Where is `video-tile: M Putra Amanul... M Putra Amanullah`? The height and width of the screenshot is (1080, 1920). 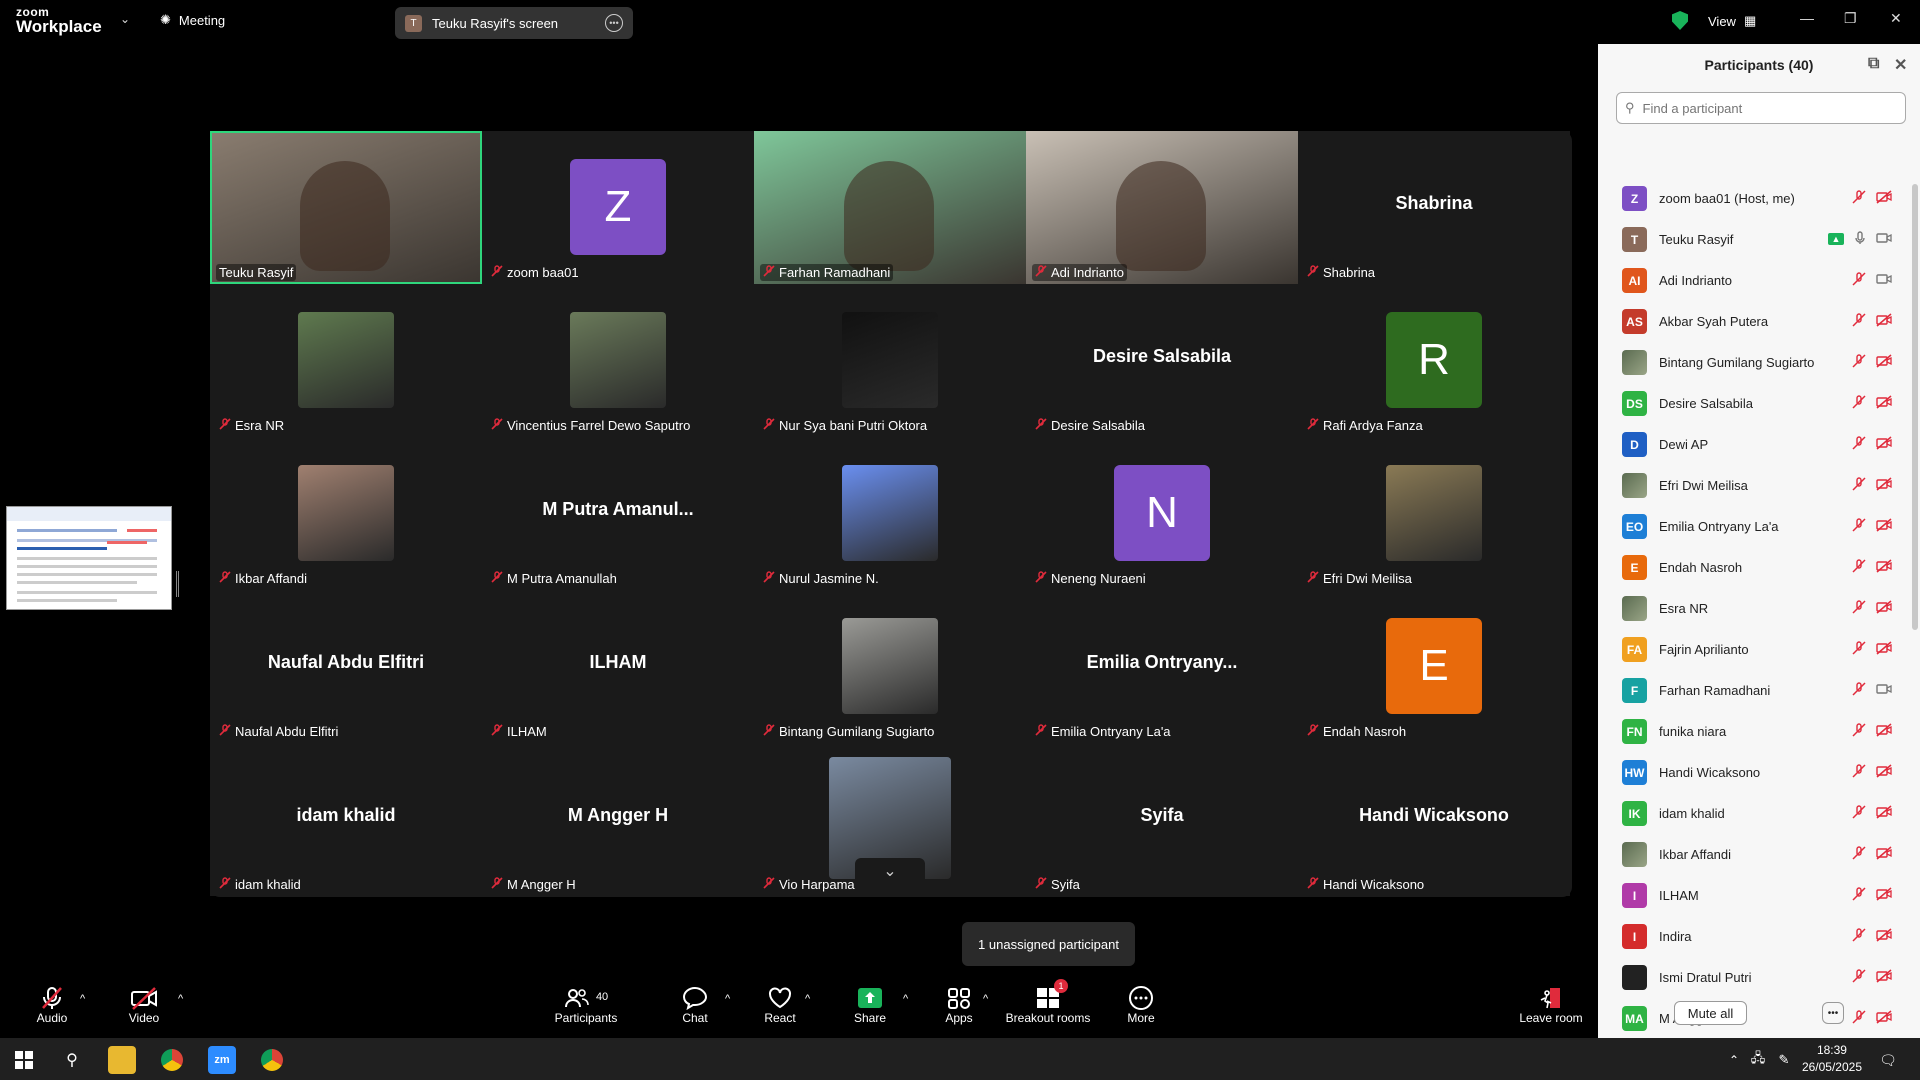 video-tile: M Putra Amanul... M Putra Amanullah is located at coordinates (618, 513).